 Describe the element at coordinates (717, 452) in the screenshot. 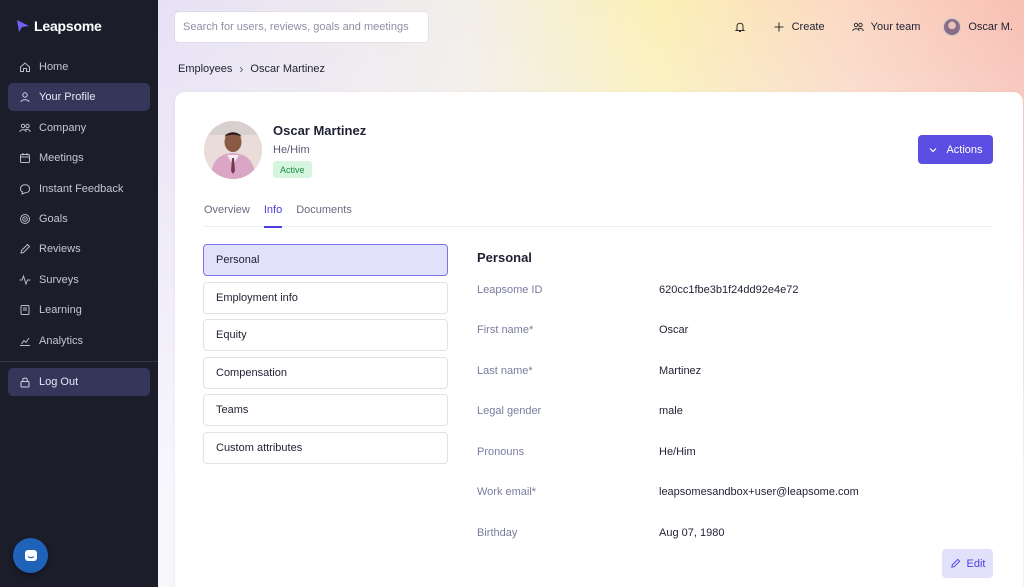

I see `field-row-pronouns: Pronouns He/Him` at that location.